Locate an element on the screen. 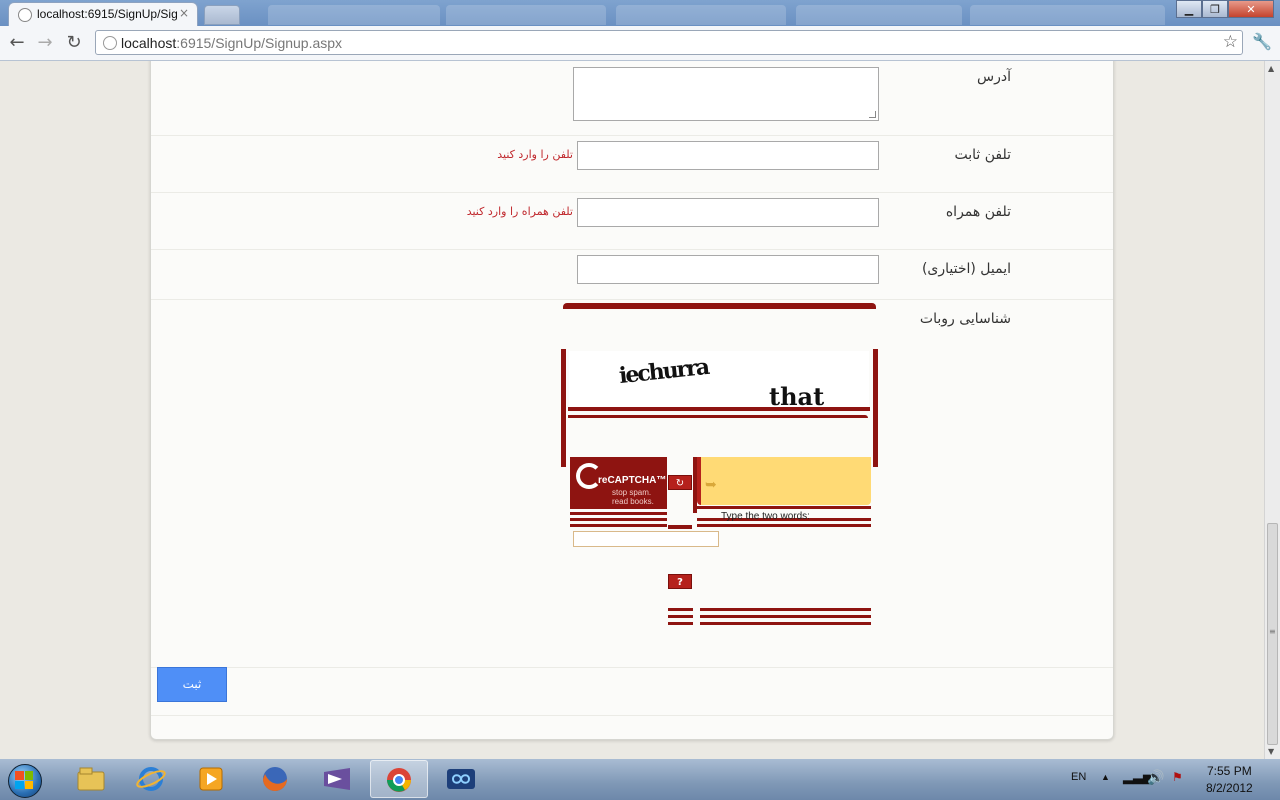 This screenshot has height=800, width=1280. audio-button-stub is located at coordinates (680, 527).